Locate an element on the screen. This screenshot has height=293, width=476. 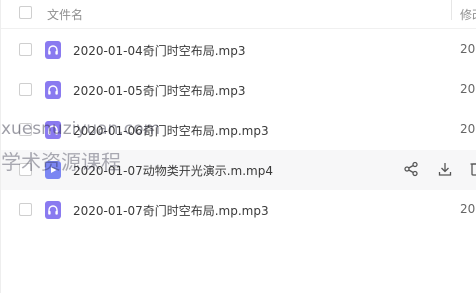
file-row: 2020-01-04奇门时空布局.mp3 2020 is located at coordinates (238, 50).